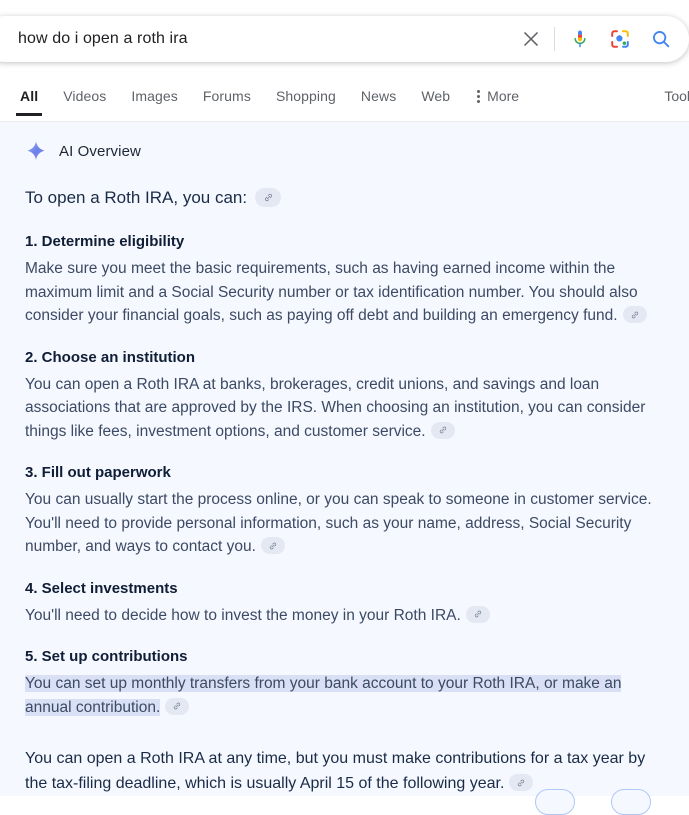 The height and width of the screenshot is (815, 689). I want to click on nav-tab-images: Images, so click(154, 97).